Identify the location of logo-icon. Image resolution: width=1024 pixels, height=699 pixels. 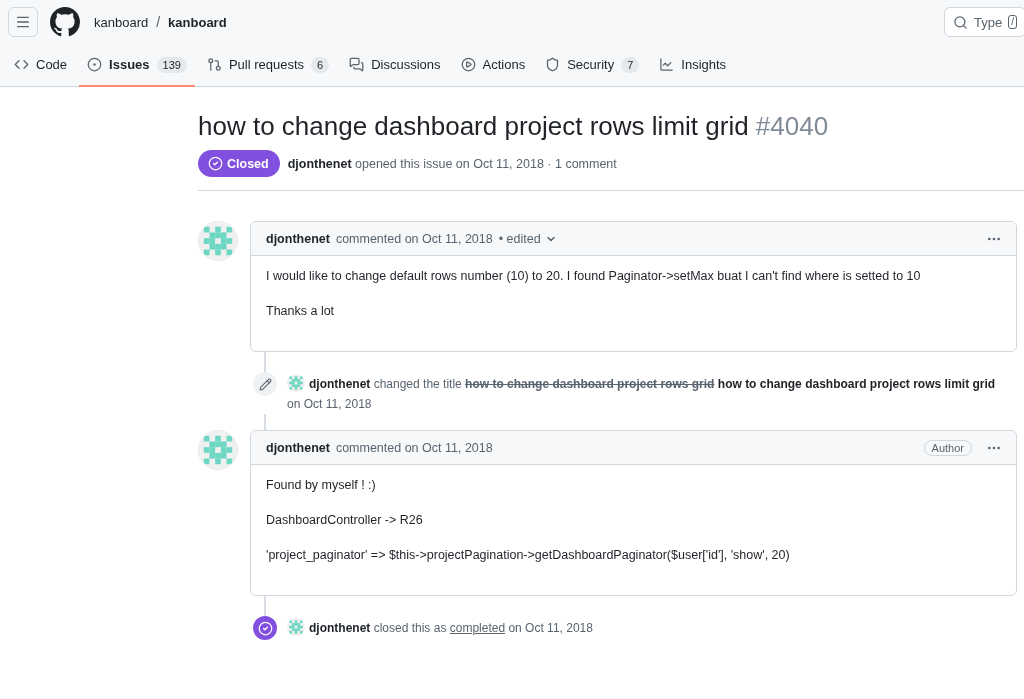
(65, 22).